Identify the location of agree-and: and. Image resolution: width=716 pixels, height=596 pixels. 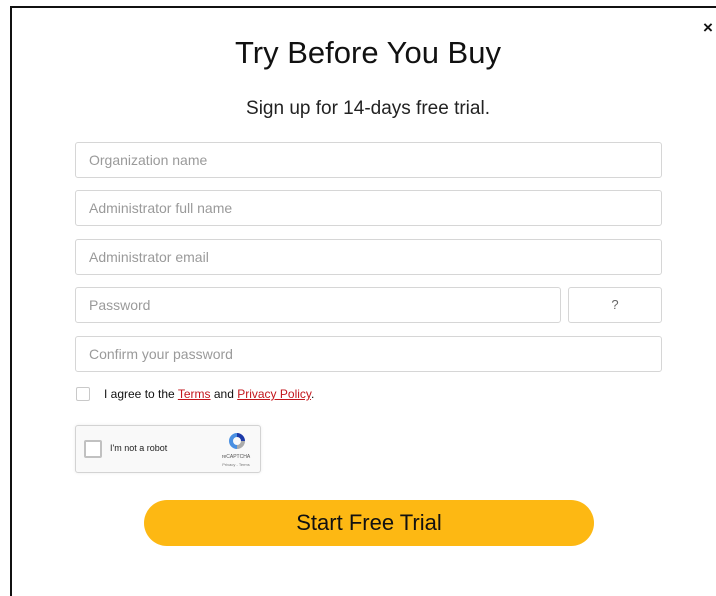
(224, 394).